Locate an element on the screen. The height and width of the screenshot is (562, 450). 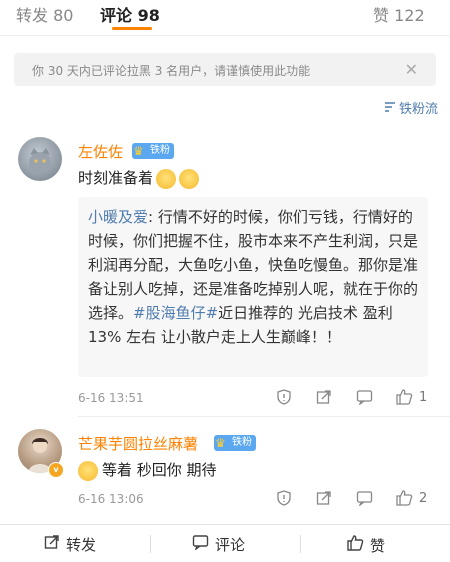
comment-text: 时刻准备着 is located at coordinates (139, 178).